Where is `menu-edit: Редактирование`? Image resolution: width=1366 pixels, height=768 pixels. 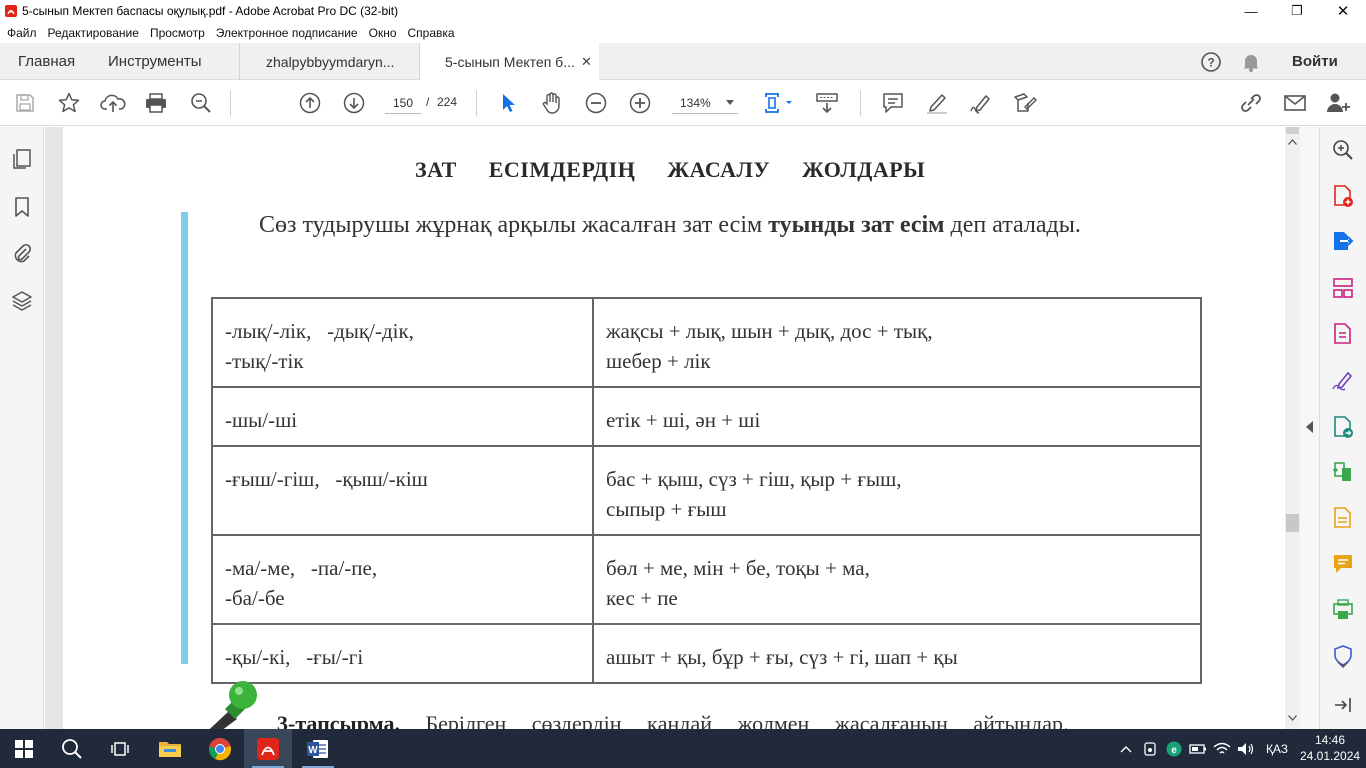 menu-edit: Редактирование is located at coordinates (93, 33).